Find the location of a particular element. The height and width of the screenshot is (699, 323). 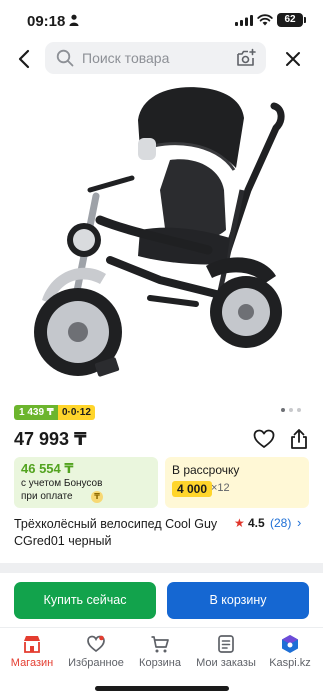

installment-card: В рассрочку 4 000 ×12 is located at coordinates (237, 482).